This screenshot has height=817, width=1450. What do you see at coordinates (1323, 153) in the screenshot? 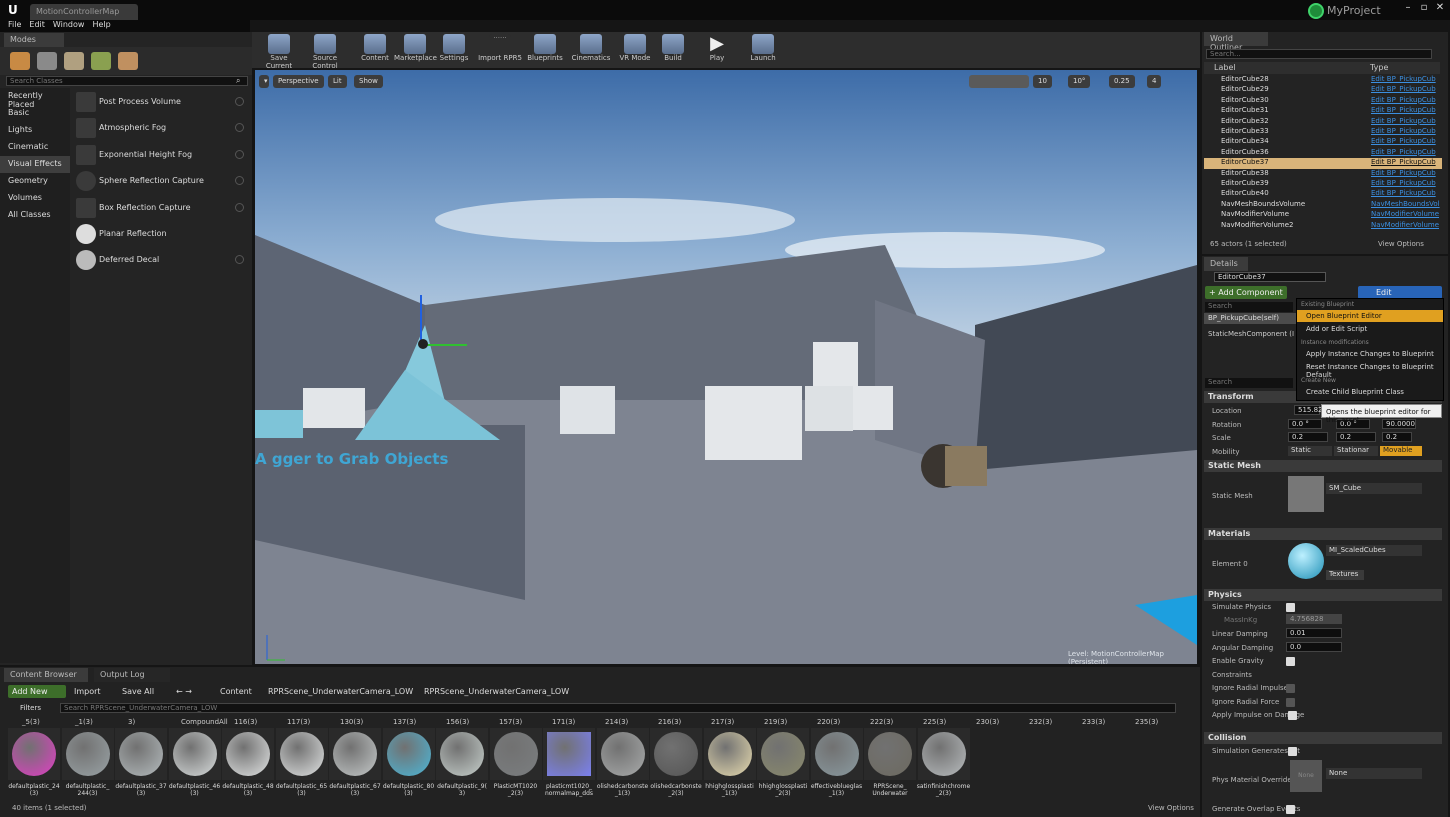
I see `outliner-row: EditorCube36 Edit BP_PickupCub` at bounding box center [1323, 153].